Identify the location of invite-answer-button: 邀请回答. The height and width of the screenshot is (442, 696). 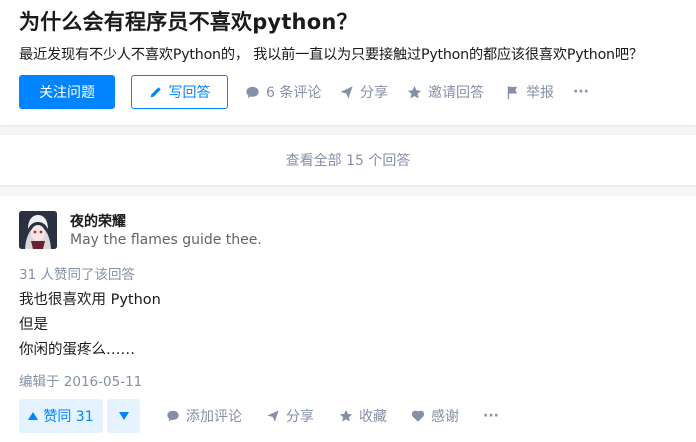
(445, 92).